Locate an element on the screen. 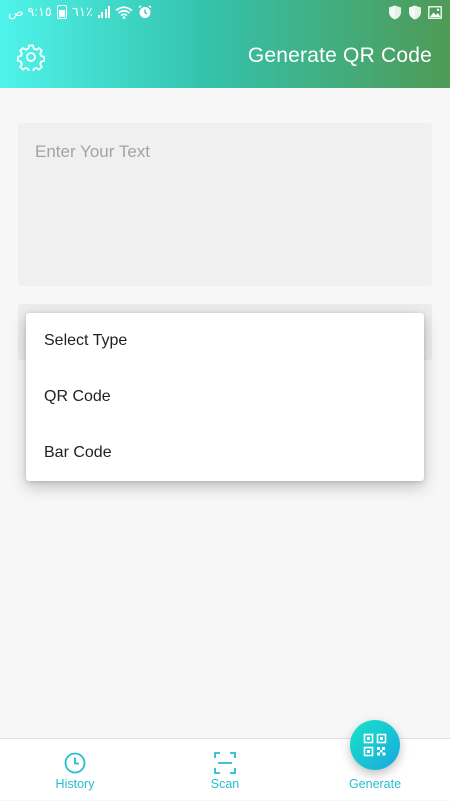  status-left: ٩:١٥ ص ٦١٪ is located at coordinates (80, 12).